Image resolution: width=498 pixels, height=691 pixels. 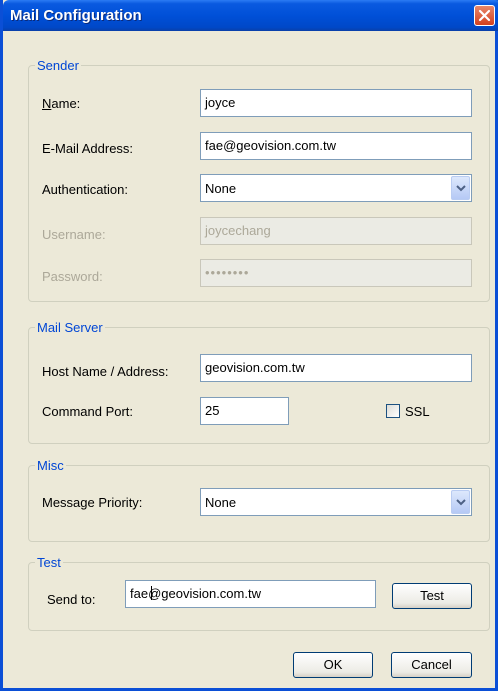 What do you see at coordinates (336, 188) in the screenshot?
I see `authentication-select: None` at bounding box center [336, 188].